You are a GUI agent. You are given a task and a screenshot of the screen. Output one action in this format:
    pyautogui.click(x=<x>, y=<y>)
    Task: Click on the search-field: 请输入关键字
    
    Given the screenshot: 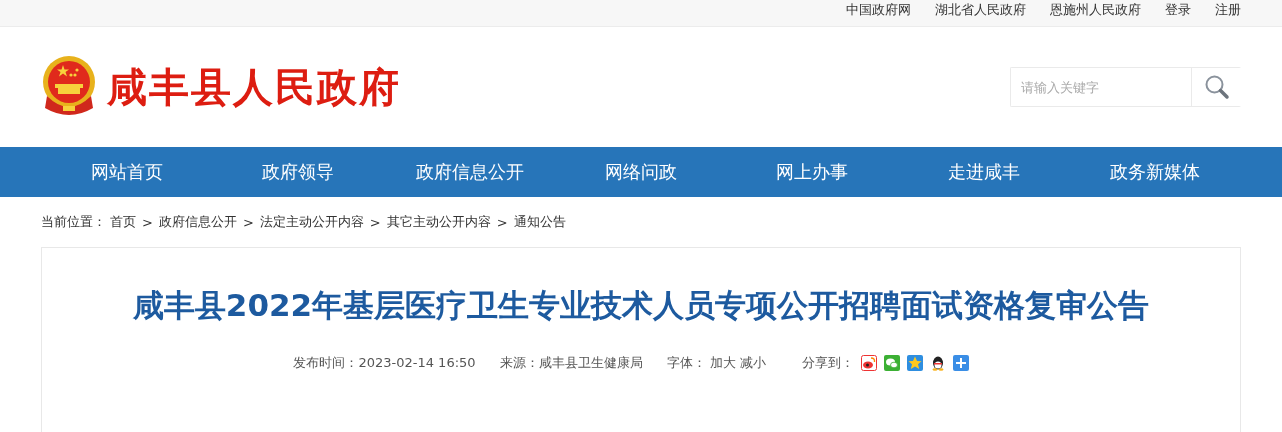 What is the action you would take?
    pyautogui.click(x=1125, y=87)
    